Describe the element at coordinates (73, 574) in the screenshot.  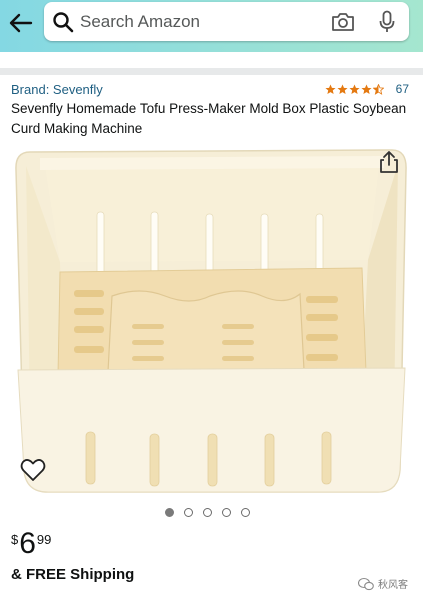
I see `shipping-info: & FREE Shipping` at that location.